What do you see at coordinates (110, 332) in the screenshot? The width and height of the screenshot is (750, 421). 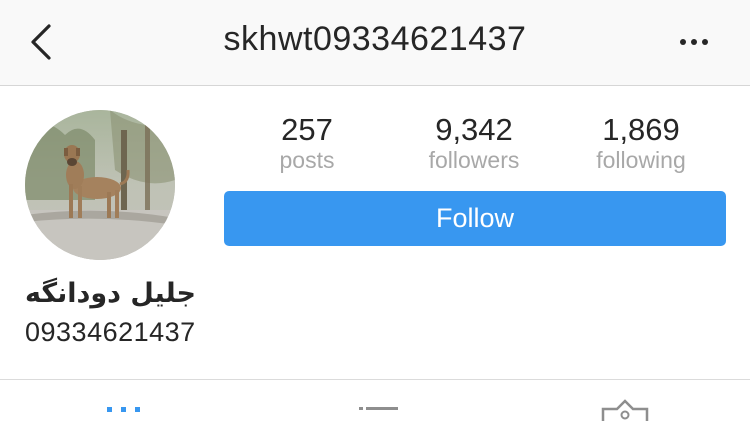 I see `profile-bio: 09334621437` at bounding box center [110, 332].